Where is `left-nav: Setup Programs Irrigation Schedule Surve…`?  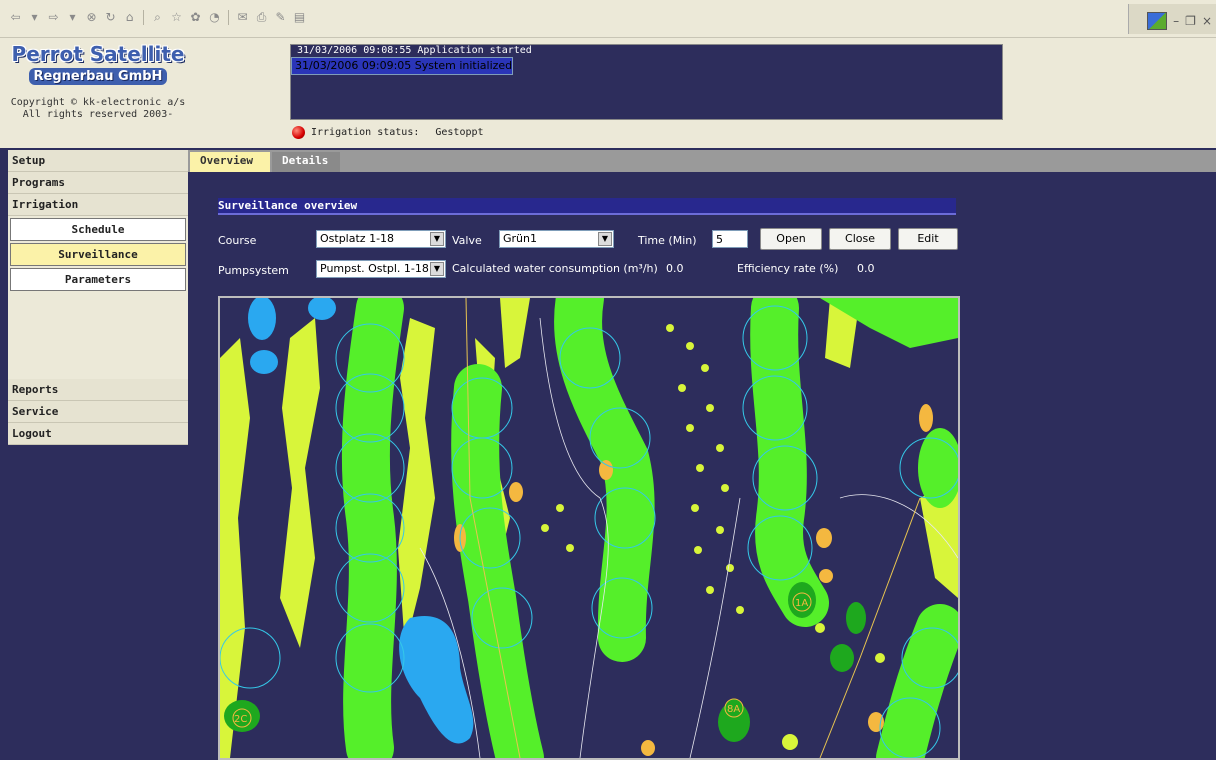
left-nav: Setup Programs Irrigation Schedule Surve… is located at coordinates (98, 297).